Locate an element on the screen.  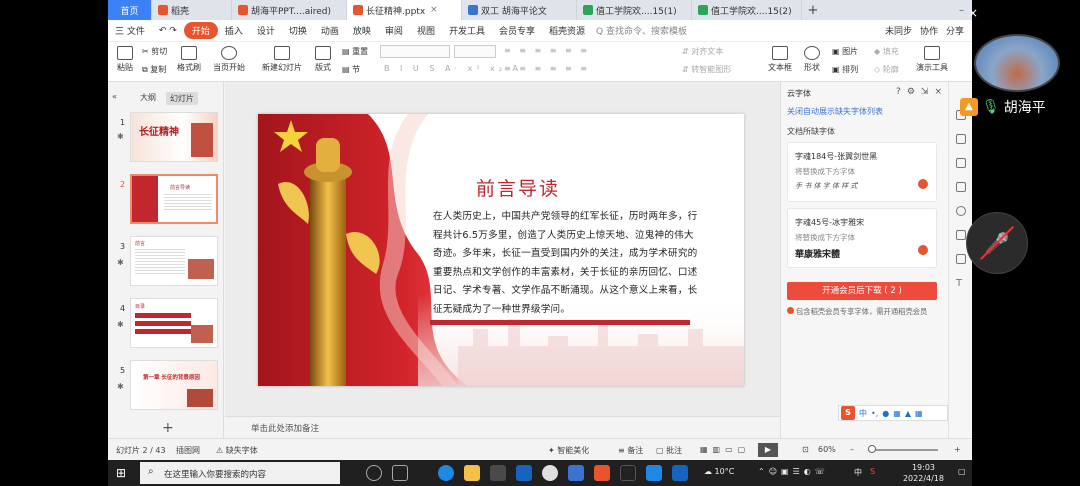
format-painter-button: 格式刷 is located at coordinates (189, 58).